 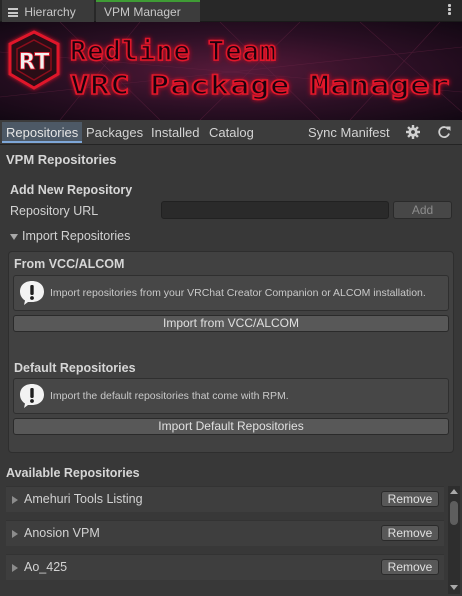 I want to click on tab-packages: Packages, so click(x=114, y=132).